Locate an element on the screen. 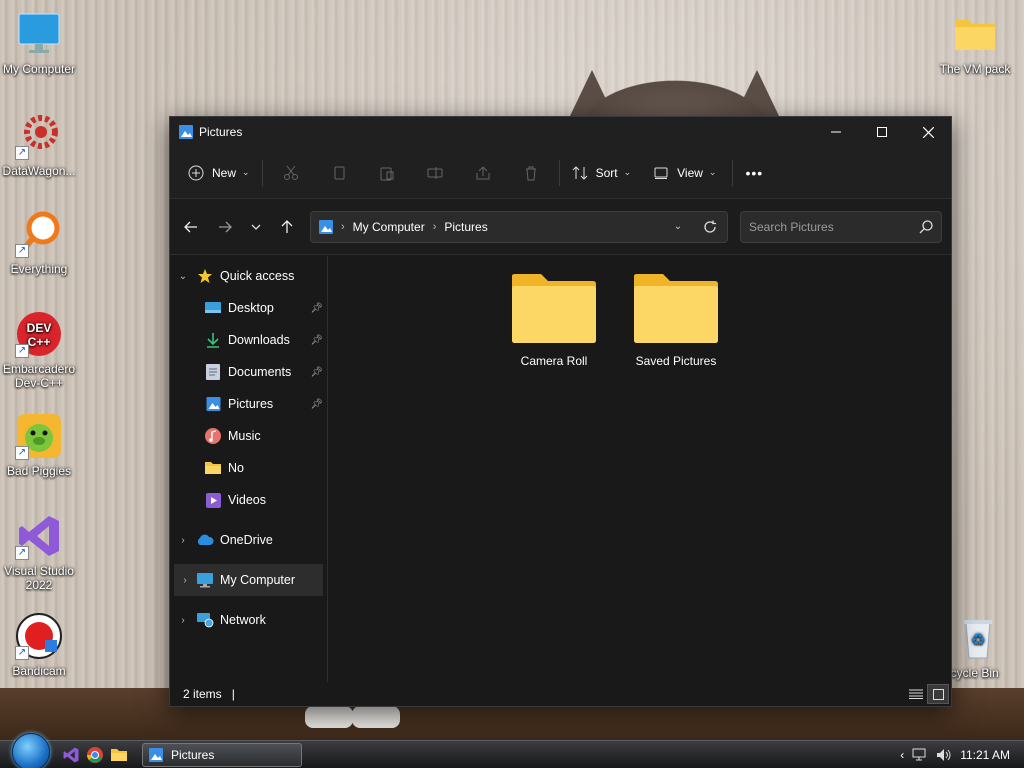  star-icon is located at coordinates (205, 276).